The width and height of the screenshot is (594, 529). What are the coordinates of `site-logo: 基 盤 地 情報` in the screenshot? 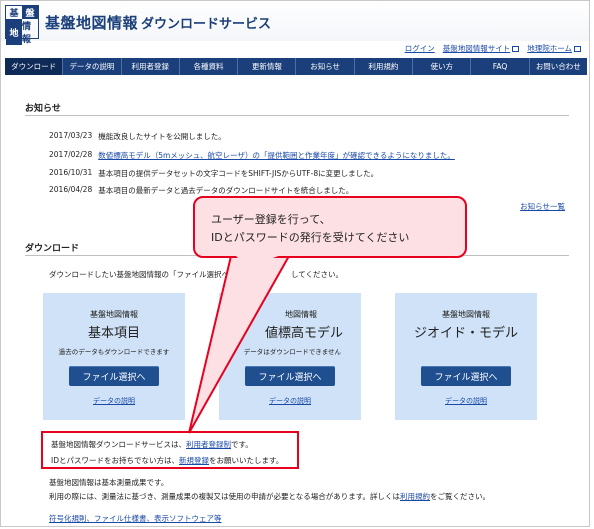 It's located at (22, 25).